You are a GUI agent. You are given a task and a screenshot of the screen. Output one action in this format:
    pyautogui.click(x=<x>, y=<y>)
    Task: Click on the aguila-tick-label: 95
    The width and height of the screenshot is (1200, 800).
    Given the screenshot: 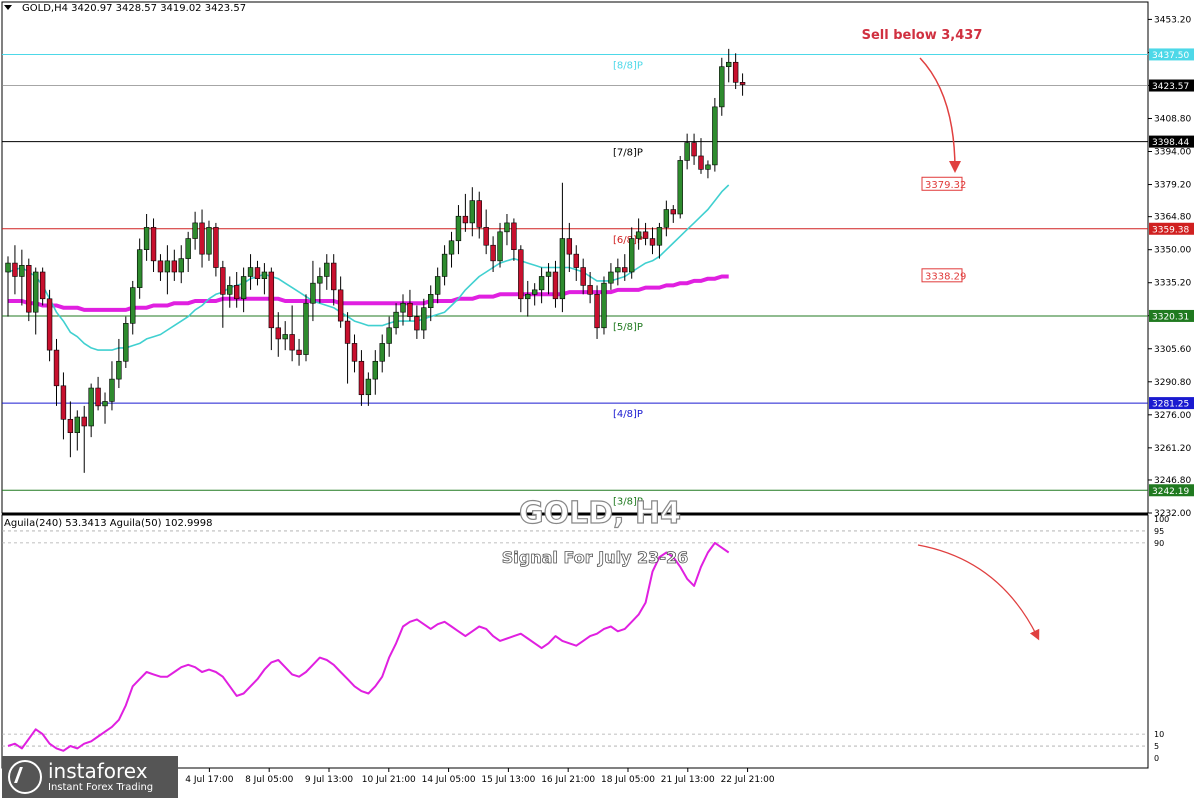 What is the action you would take?
    pyautogui.click(x=1159, y=531)
    